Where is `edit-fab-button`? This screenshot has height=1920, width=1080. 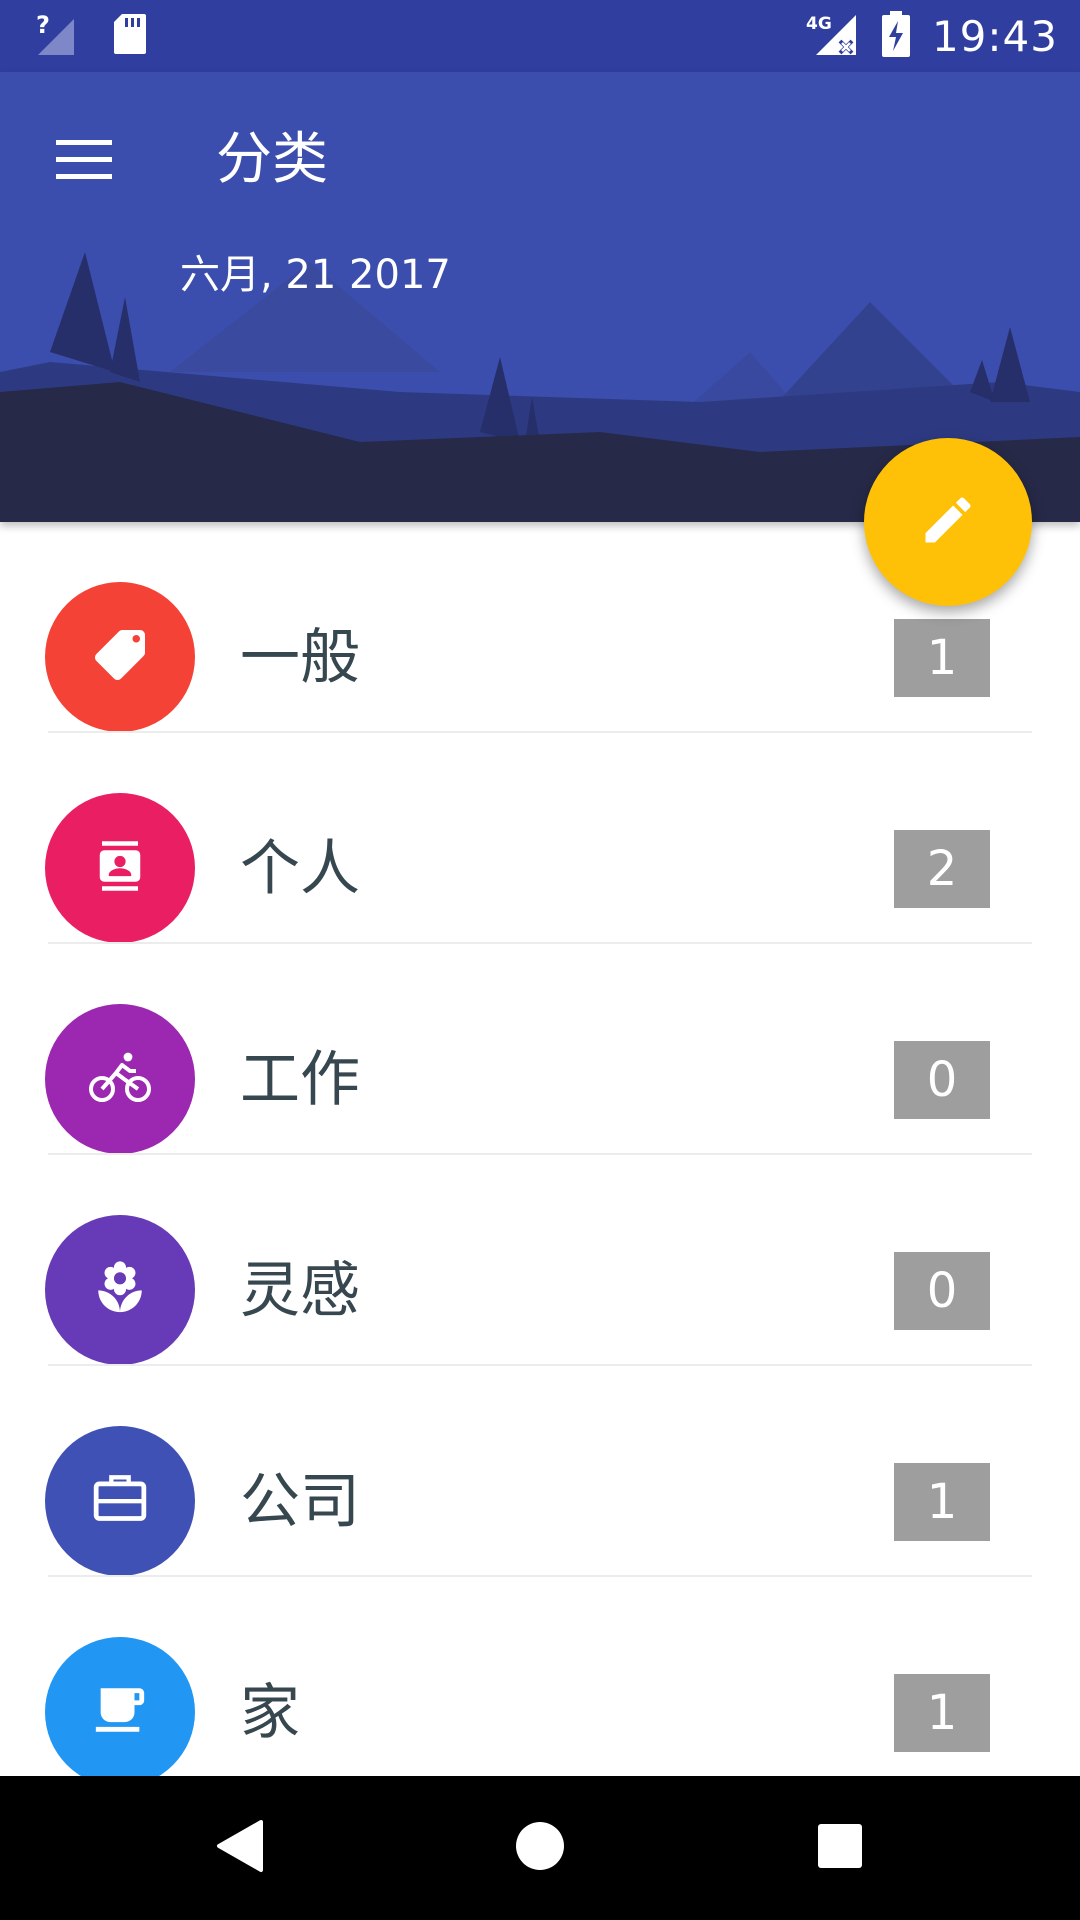
edit-fab-button is located at coordinates (948, 522).